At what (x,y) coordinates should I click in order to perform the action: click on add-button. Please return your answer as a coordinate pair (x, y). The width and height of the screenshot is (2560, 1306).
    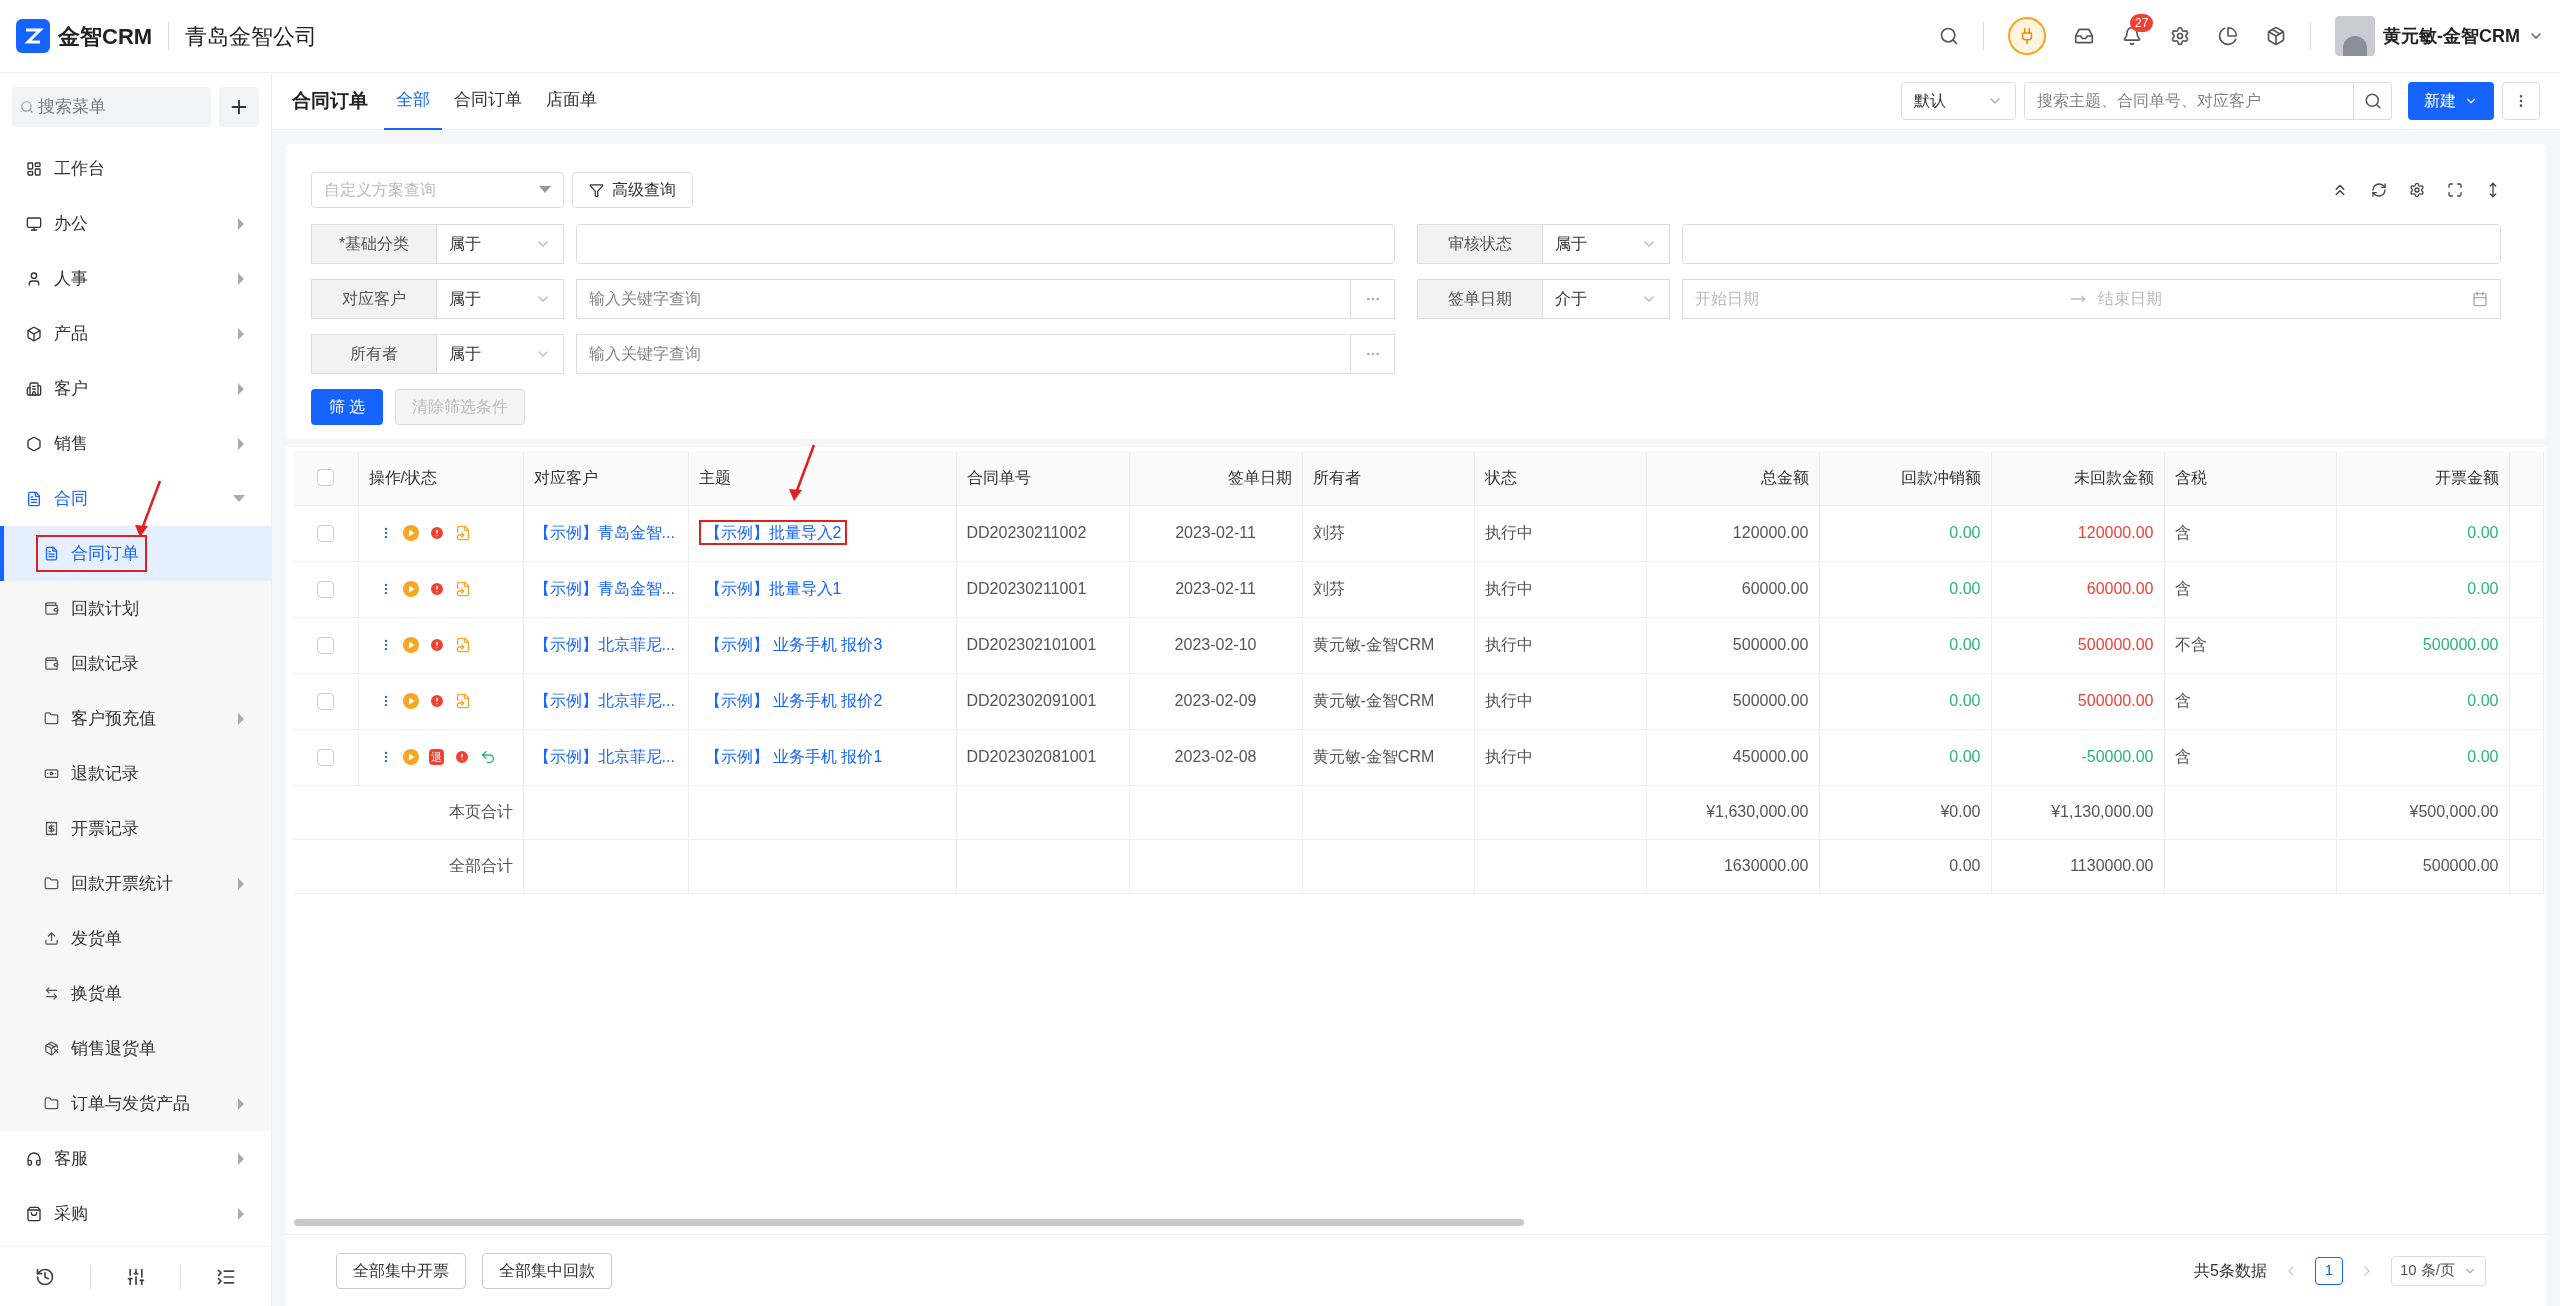
    Looking at the image, I should click on (239, 107).